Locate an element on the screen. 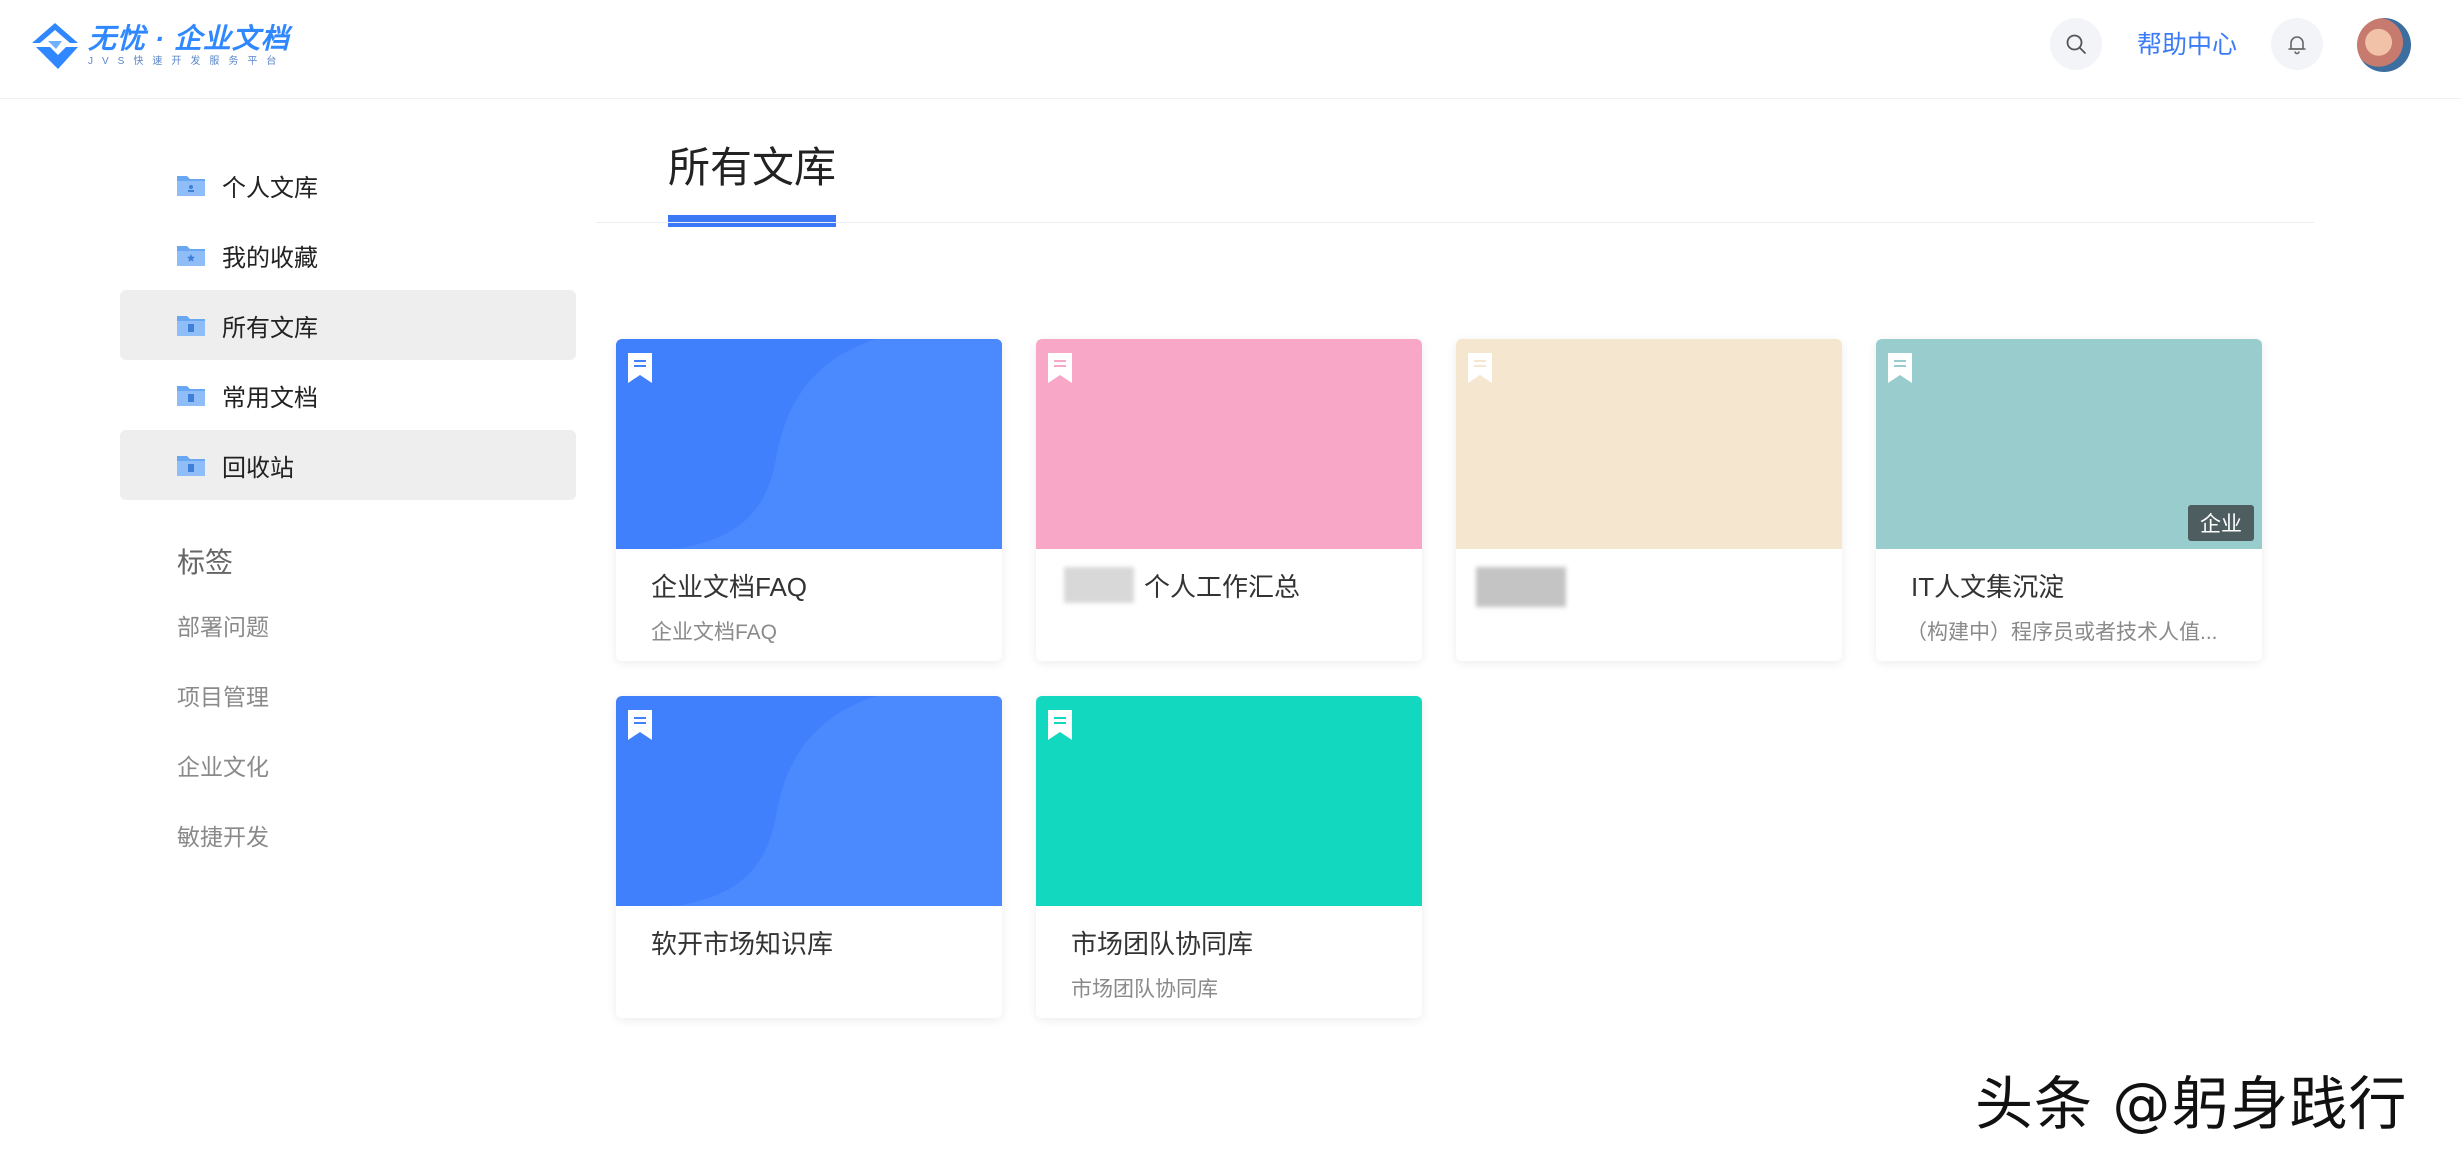 The width and height of the screenshot is (2461, 1165). sidebar: 个人文库 我的收藏 所有文库 常用文档 回收站 is located at coordinates (348, 325).